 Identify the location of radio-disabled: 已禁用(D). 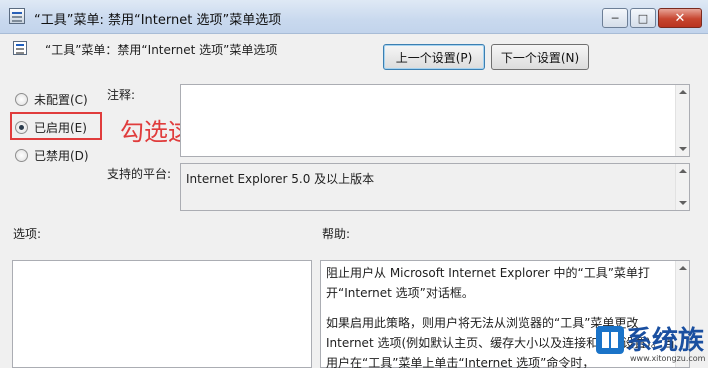
(52, 155).